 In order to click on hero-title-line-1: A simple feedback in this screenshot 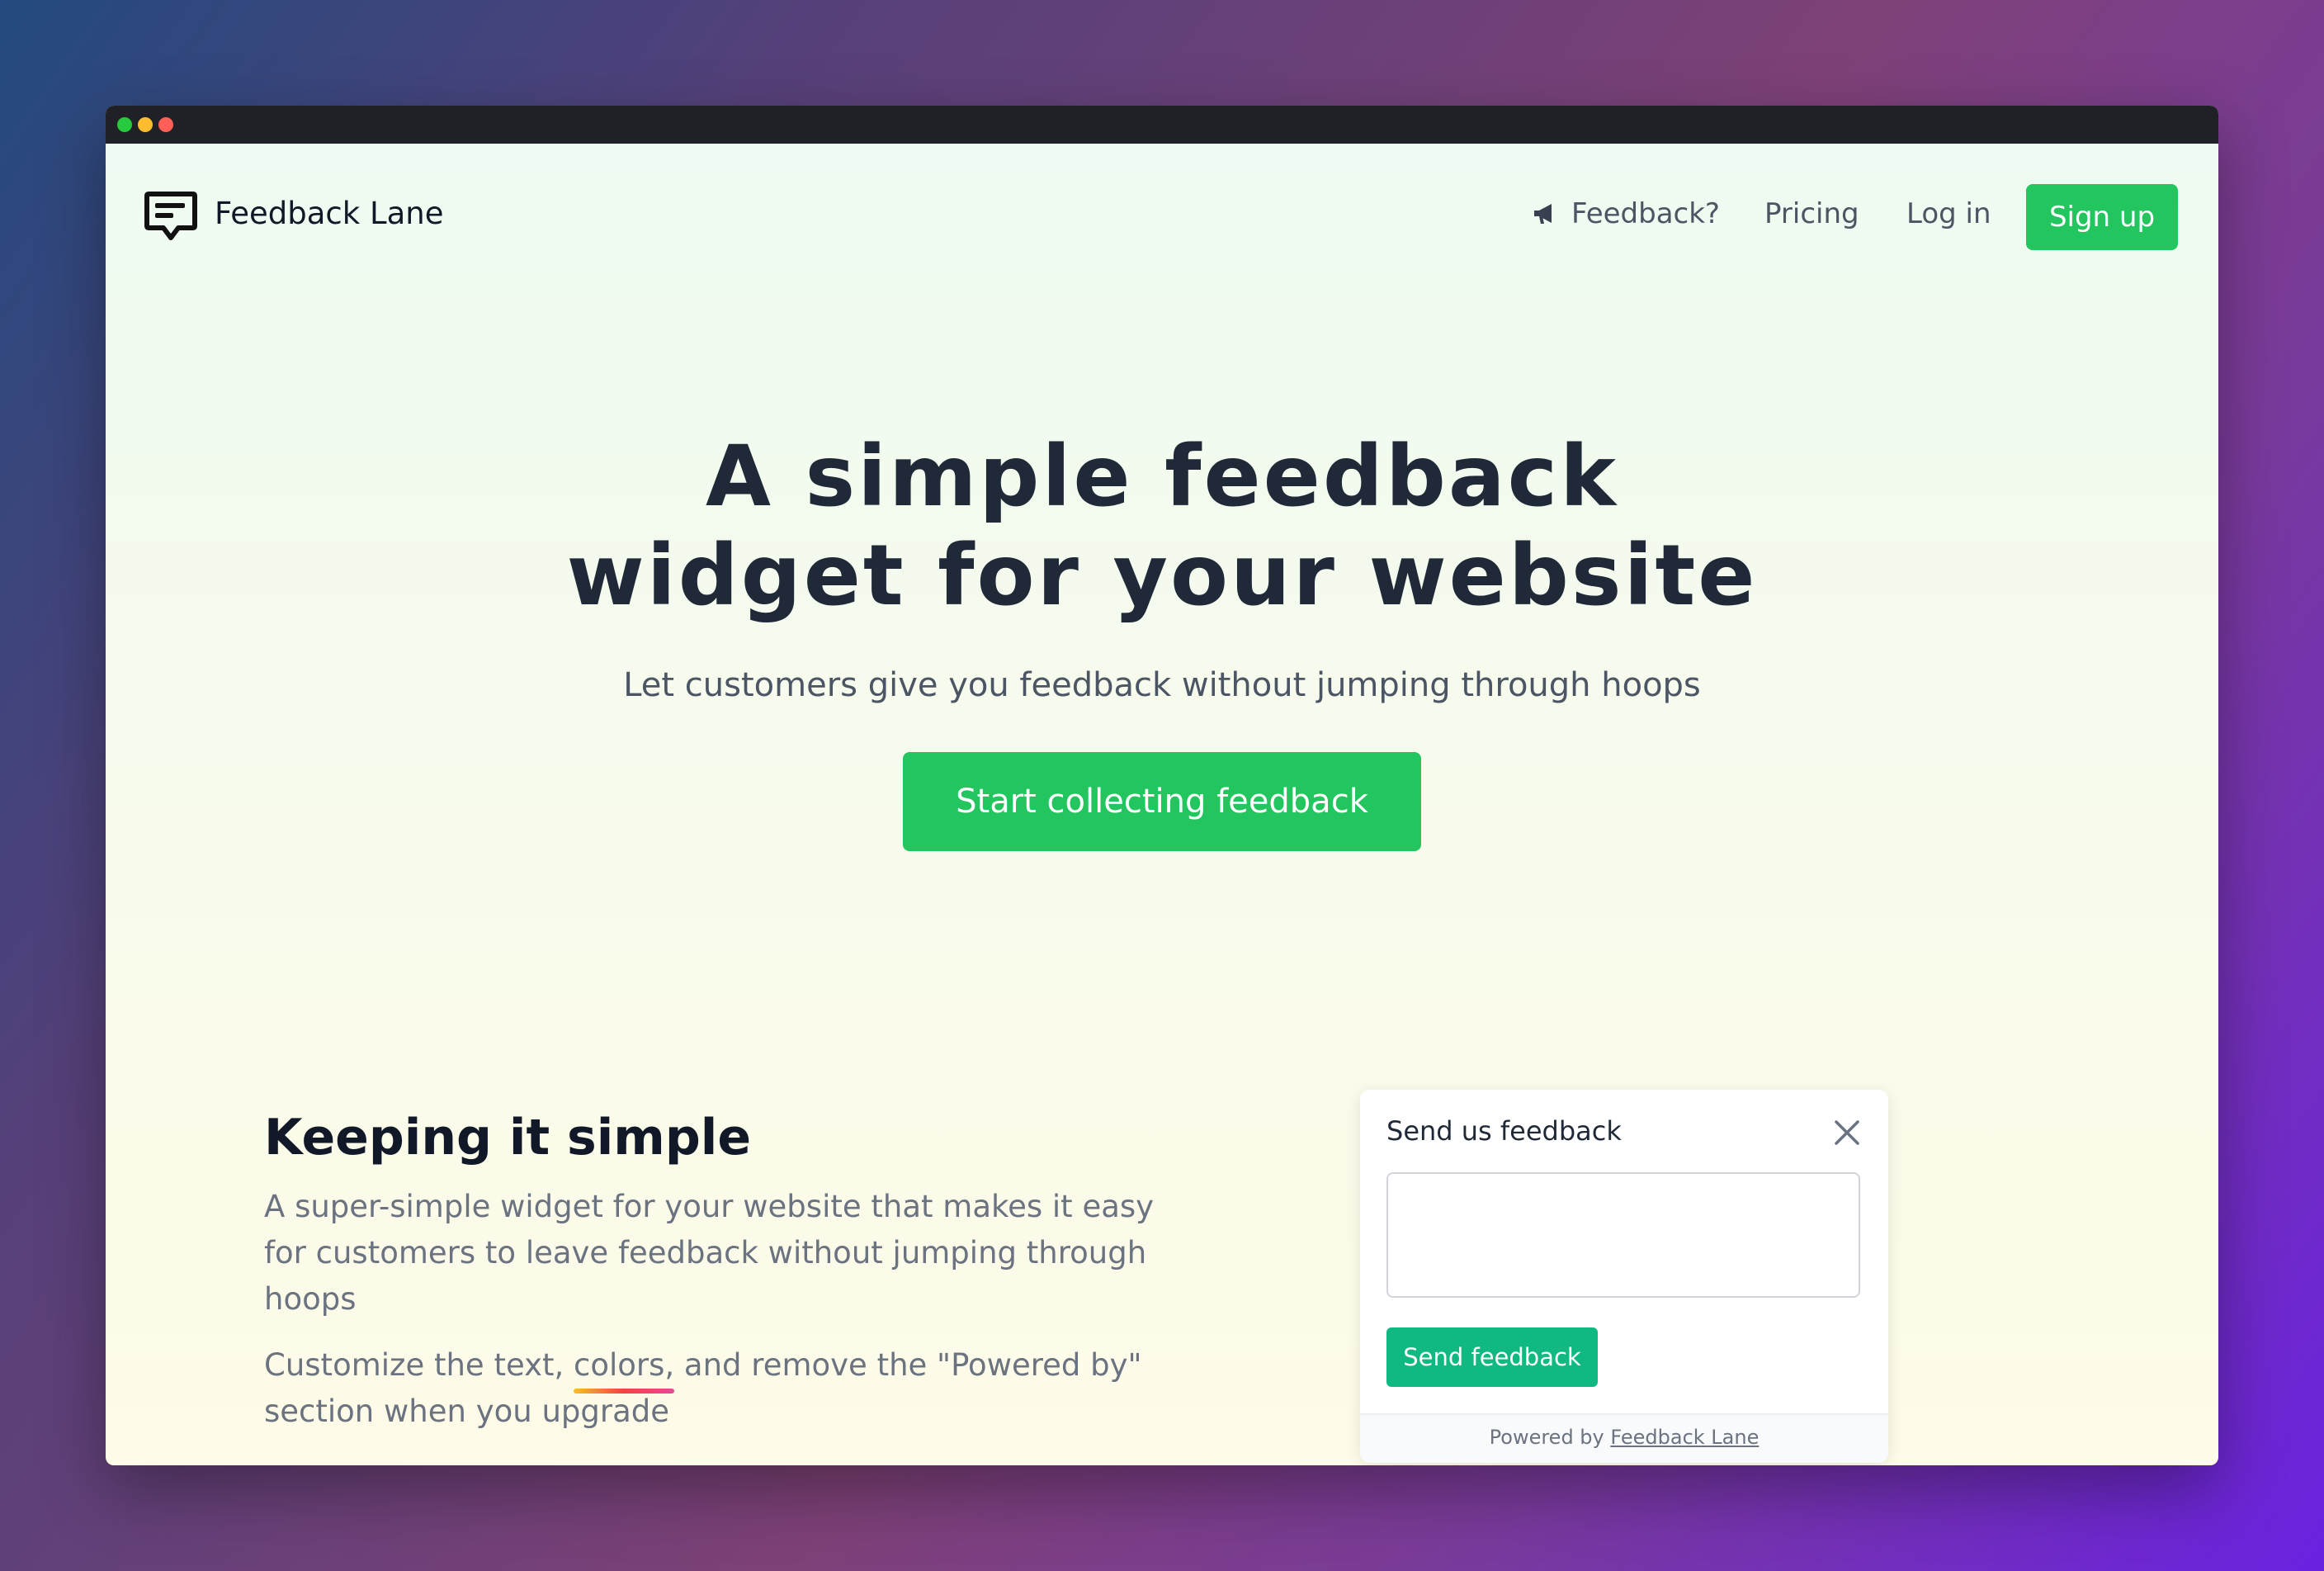, I will do `click(1162, 477)`.